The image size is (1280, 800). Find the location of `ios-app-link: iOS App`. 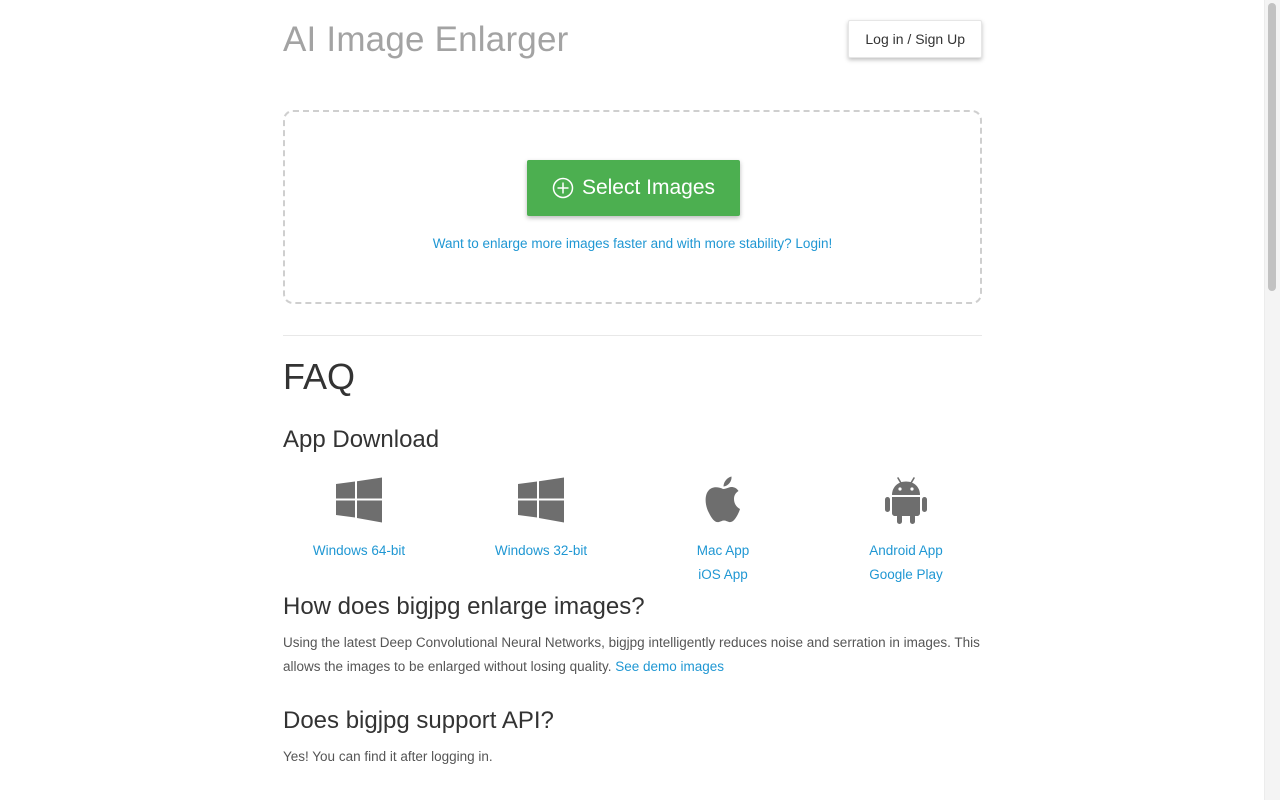

ios-app-link: iOS App is located at coordinates (723, 575).